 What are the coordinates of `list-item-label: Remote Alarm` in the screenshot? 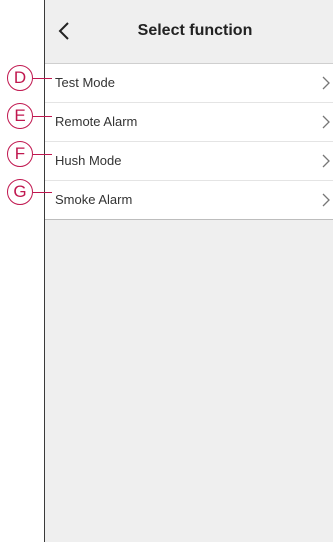 It's located at (96, 121).